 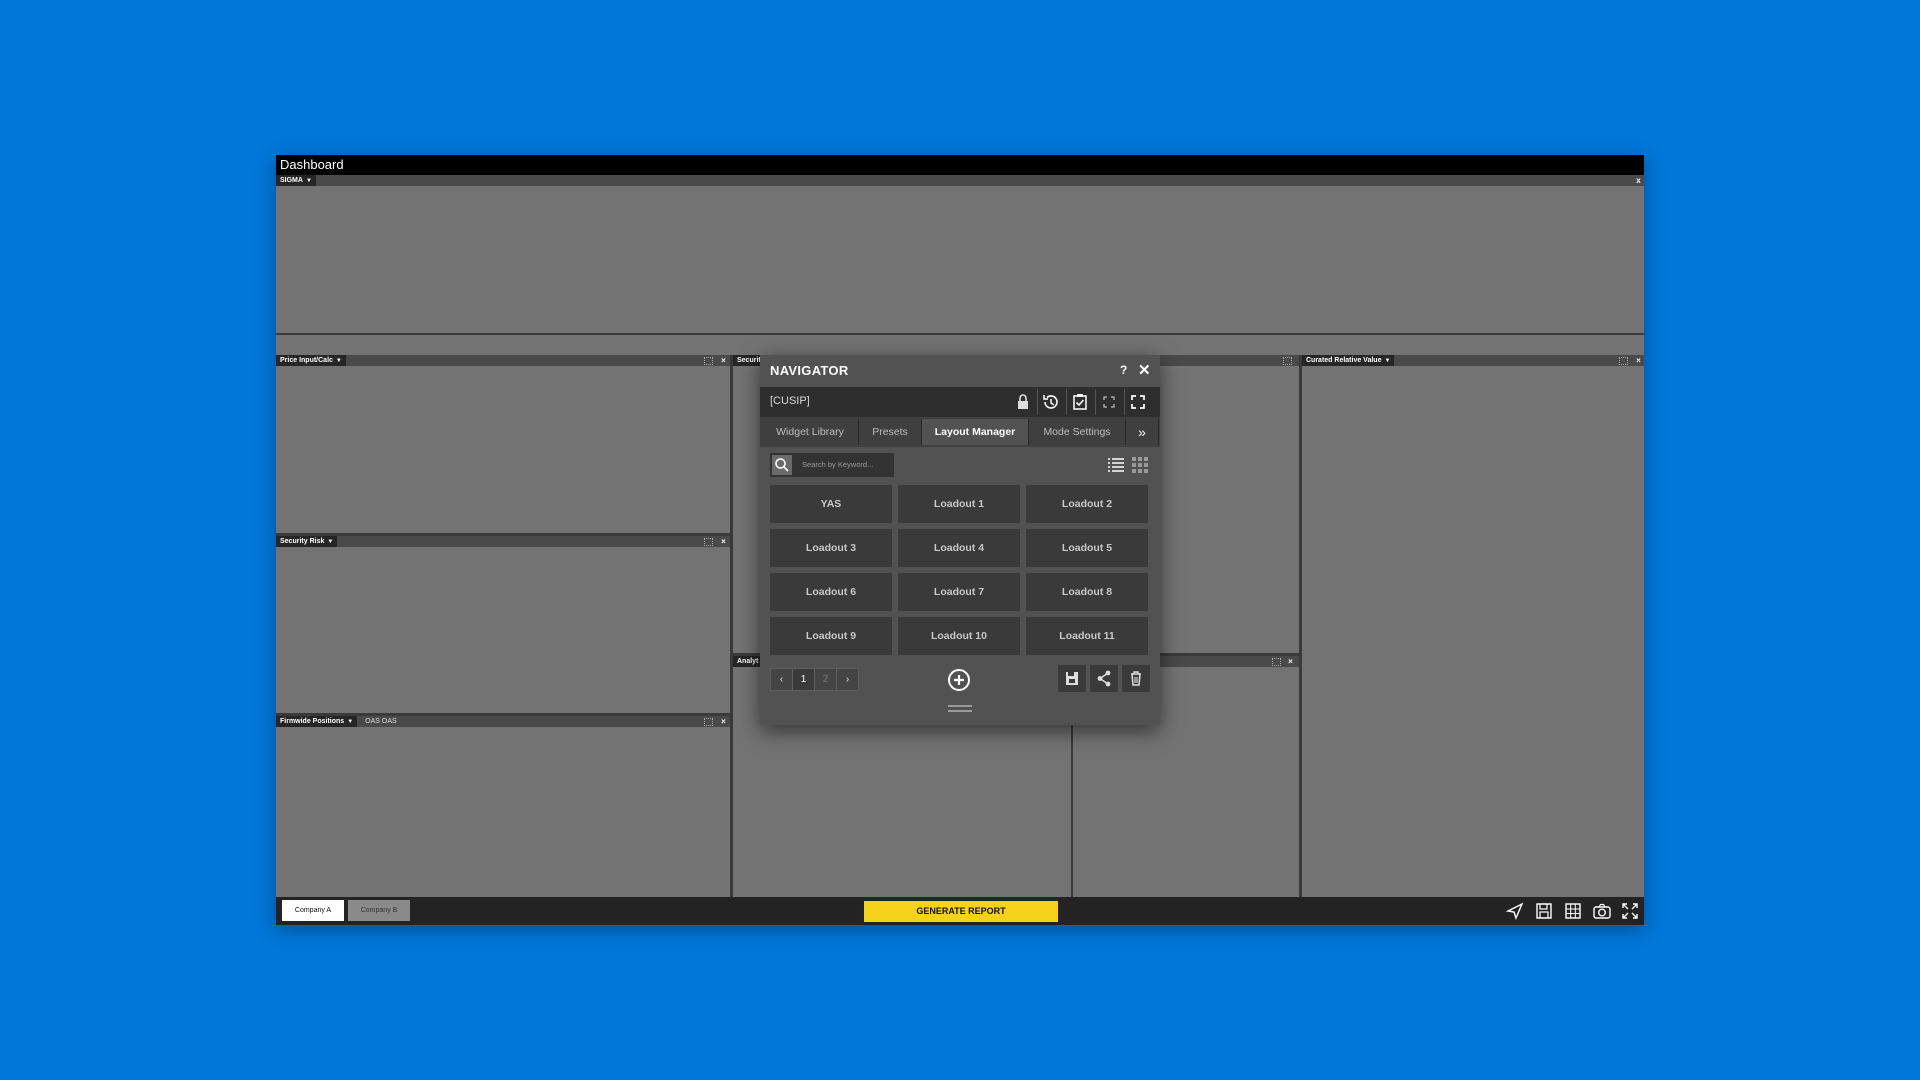 I want to click on loadout-button-10: Loadout 10, so click(x=959, y=636).